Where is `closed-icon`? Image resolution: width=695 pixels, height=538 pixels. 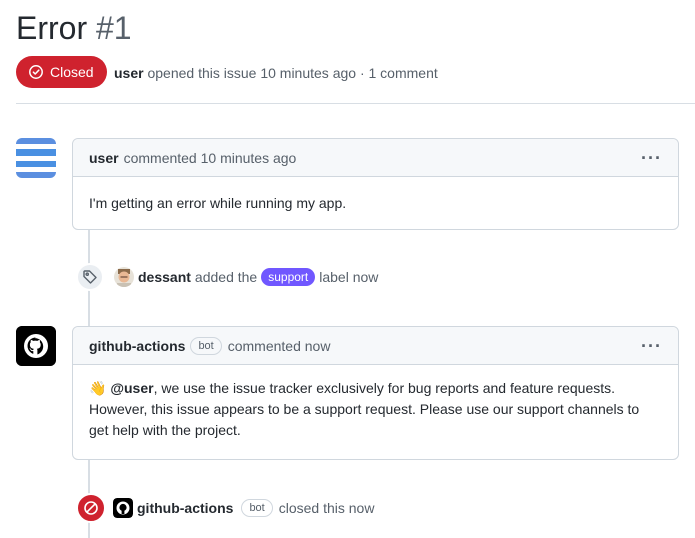
closed-icon is located at coordinates (91, 508).